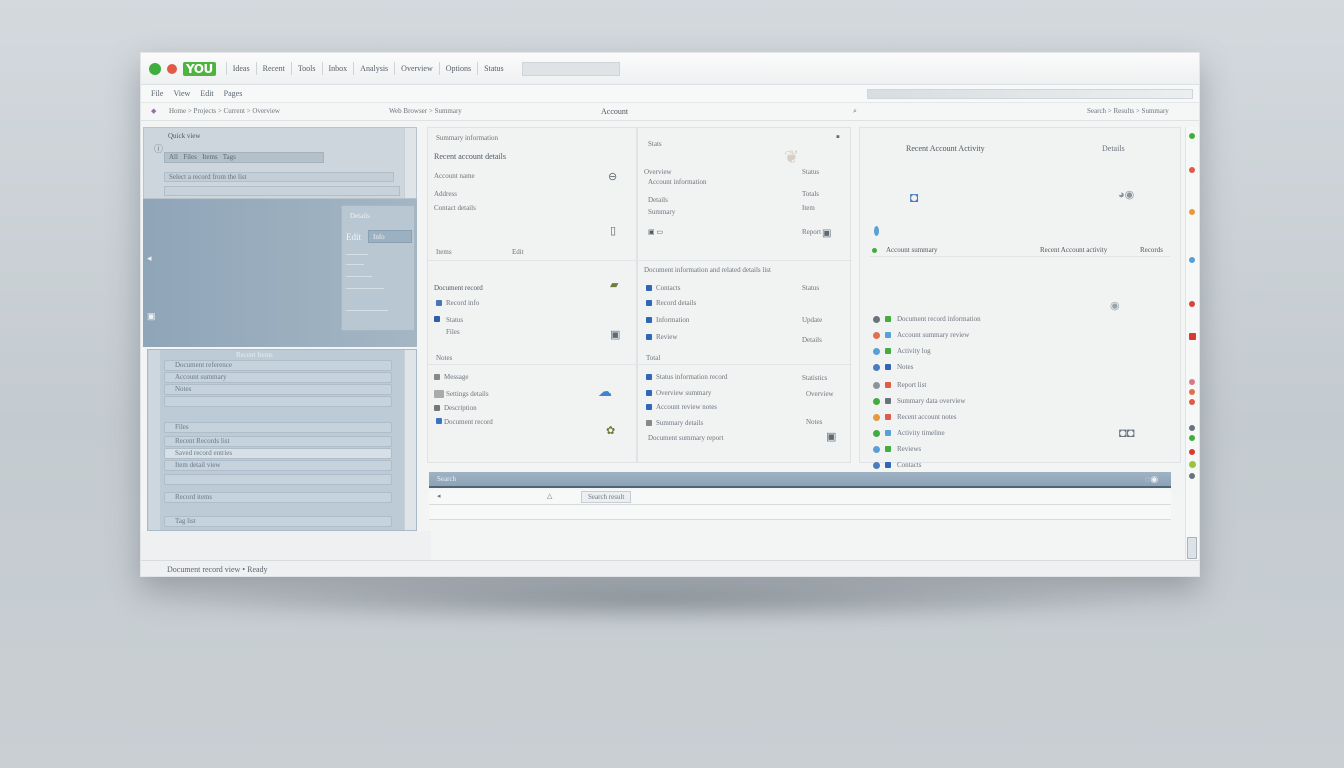 Image resolution: width=1344 pixels, height=768 pixels. Describe the element at coordinates (468, 422) in the screenshot. I see `message-row: Document record` at that location.